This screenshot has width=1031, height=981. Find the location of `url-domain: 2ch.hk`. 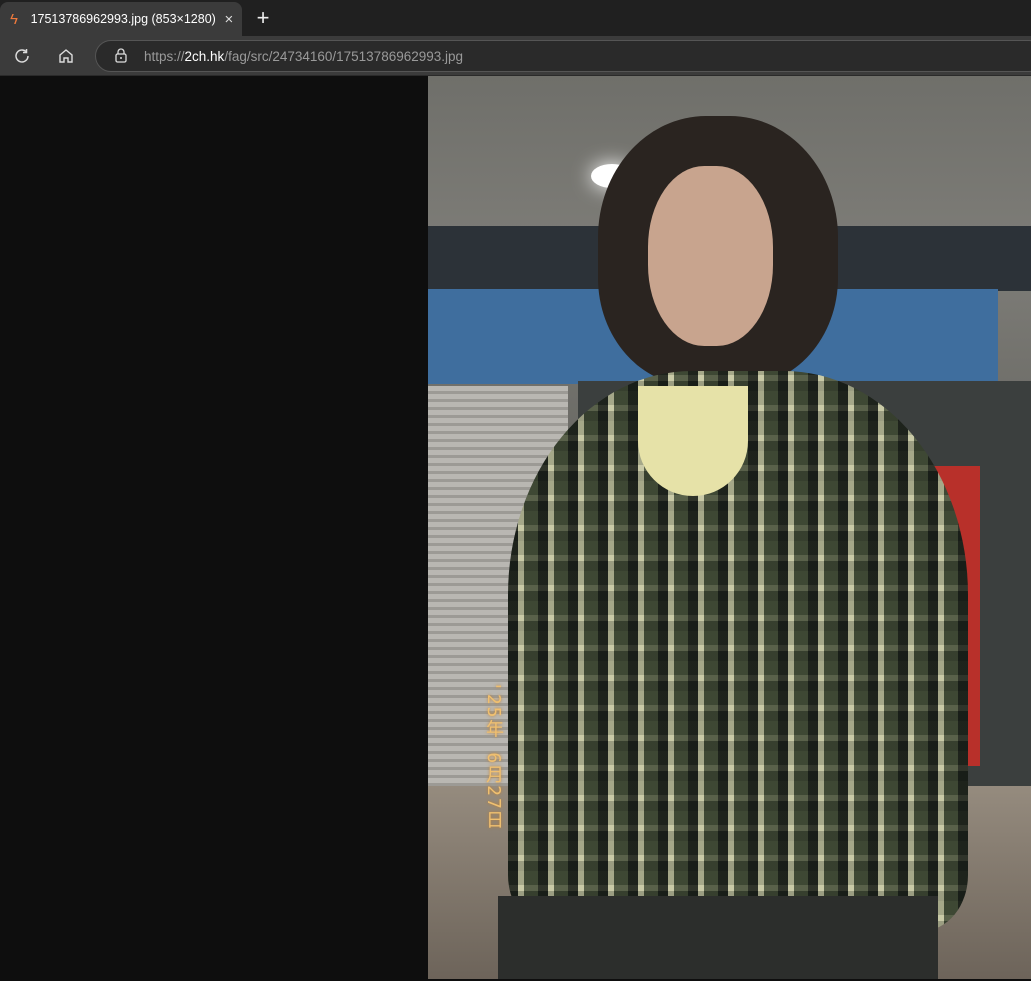

url-domain: 2ch.hk is located at coordinates (204, 56).